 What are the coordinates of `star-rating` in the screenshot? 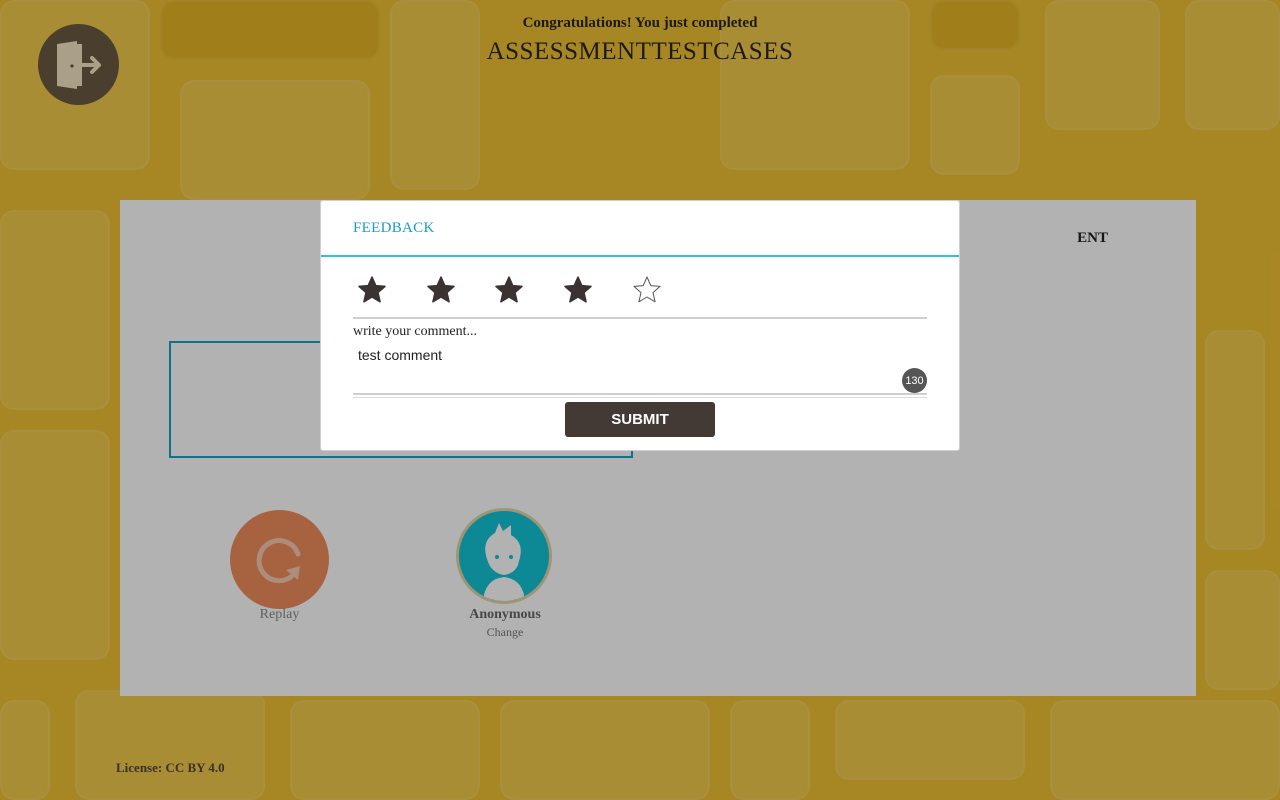 It's located at (528, 290).